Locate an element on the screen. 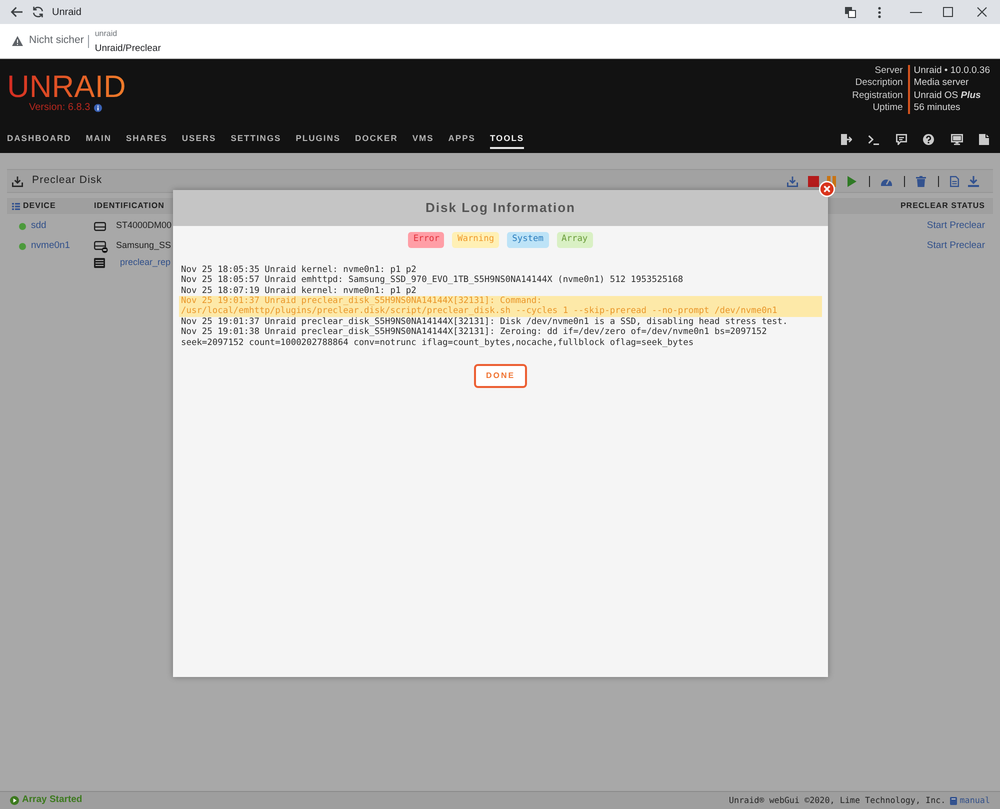  logout-icon is located at coordinates (846, 139).